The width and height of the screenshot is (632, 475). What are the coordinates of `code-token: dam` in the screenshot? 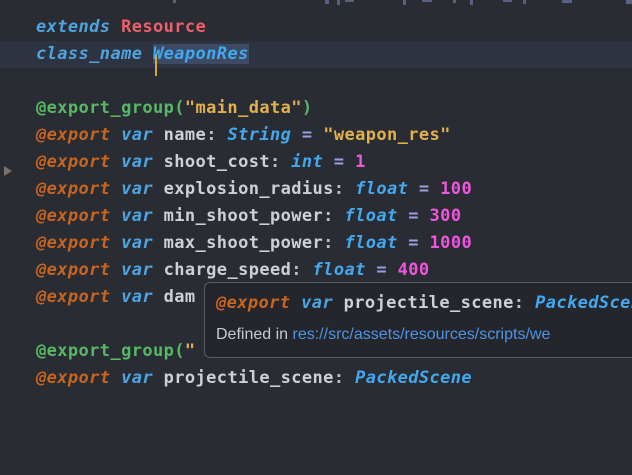 It's located at (174, 297).